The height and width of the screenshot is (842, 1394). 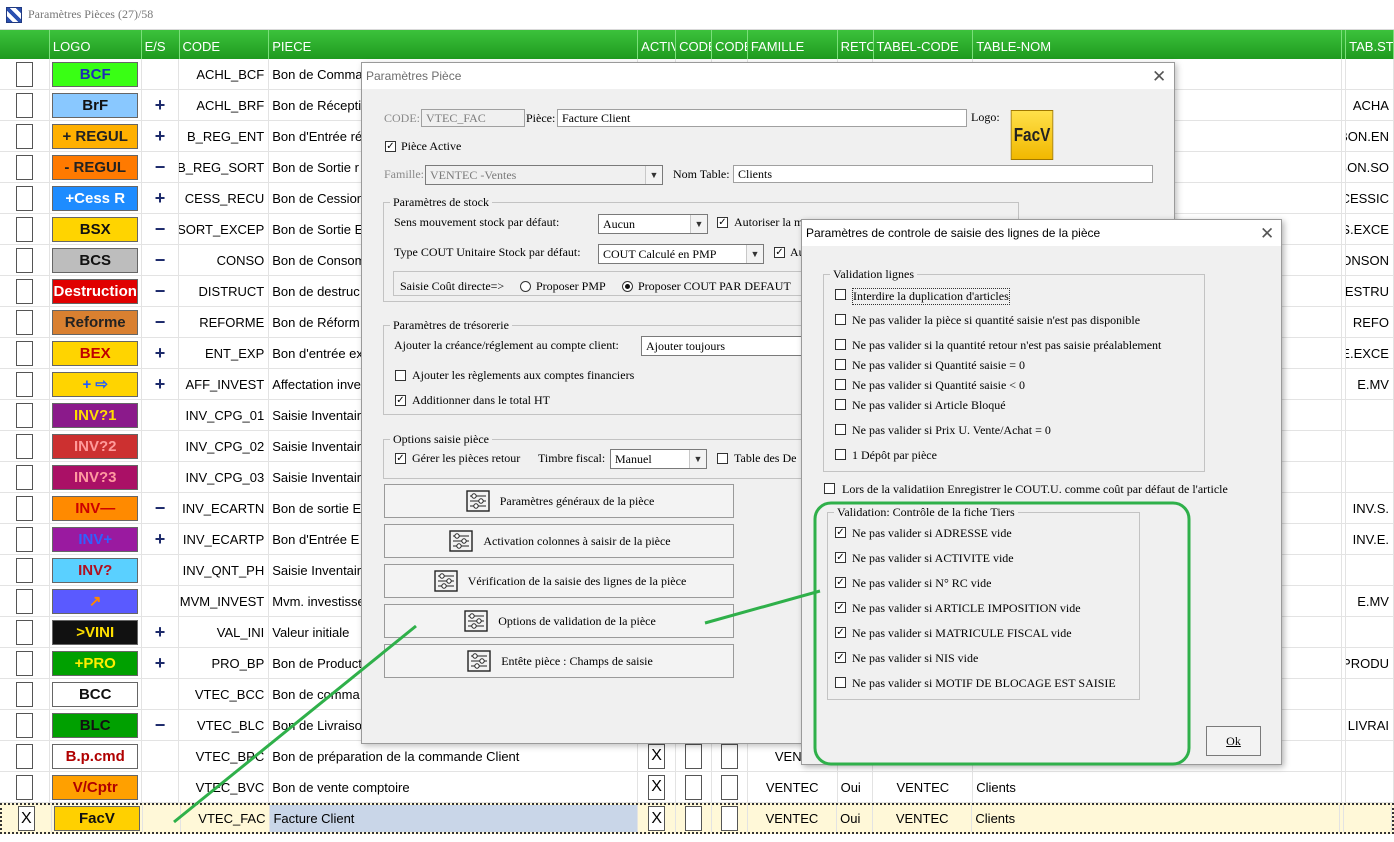 What do you see at coordinates (657, 44) in the screenshot?
I see `column-header: ACTIV` at bounding box center [657, 44].